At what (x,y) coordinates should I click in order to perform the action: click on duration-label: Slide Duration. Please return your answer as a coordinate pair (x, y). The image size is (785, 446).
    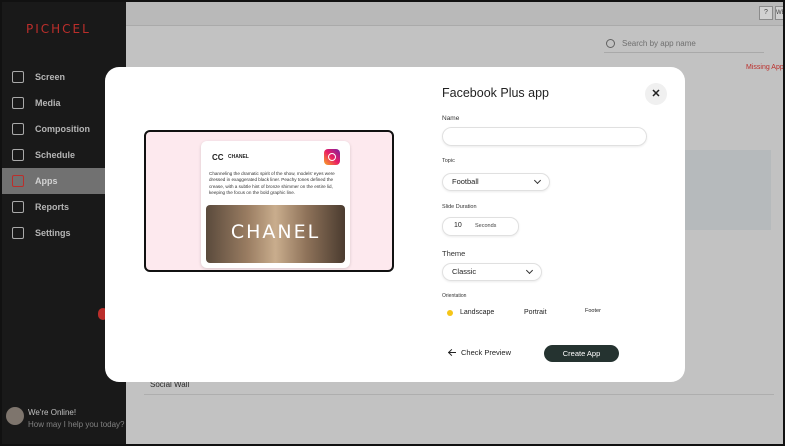
    Looking at the image, I should click on (459, 207).